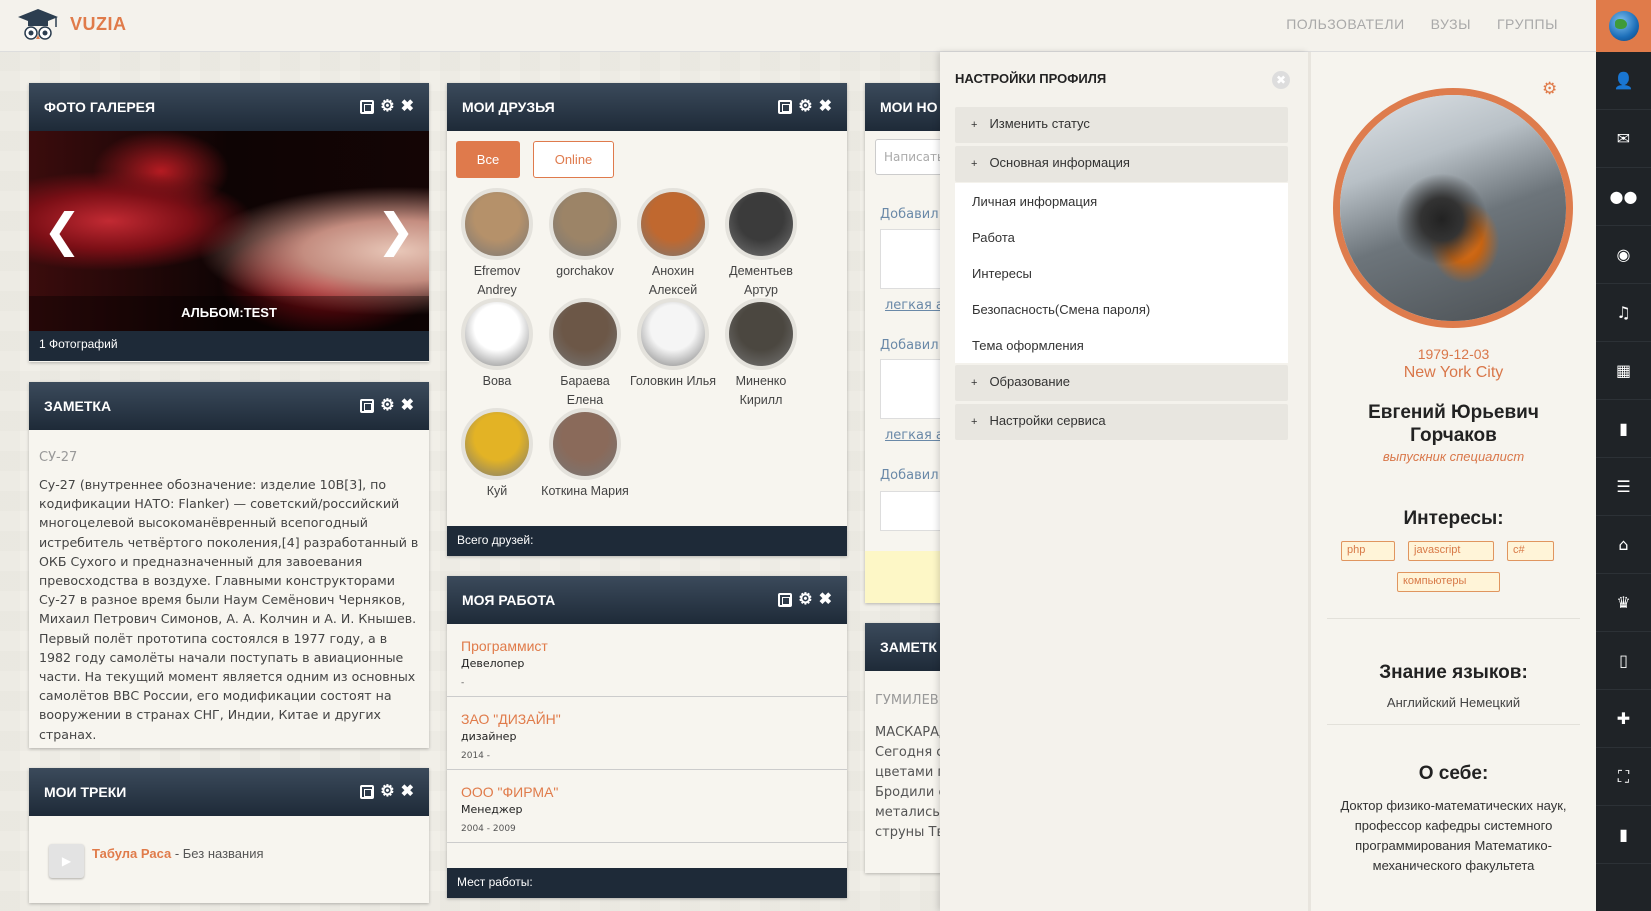  Describe the element at coordinates (912, 732) in the screenshot. I see `note2-line: МАСКАРАД` at that location.